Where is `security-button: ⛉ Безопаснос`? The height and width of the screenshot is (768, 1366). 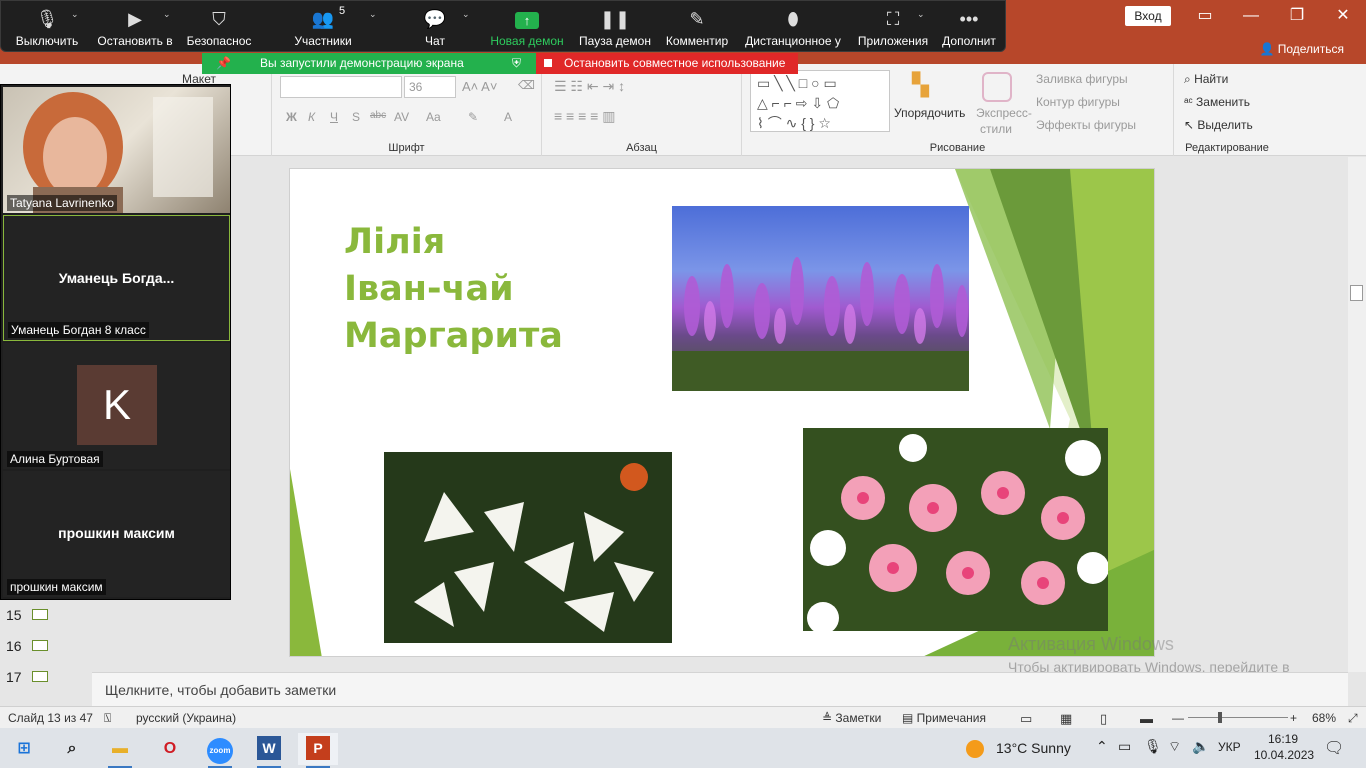
security-button: ⛉ Безопаснос is located at coordinates (219, 27).